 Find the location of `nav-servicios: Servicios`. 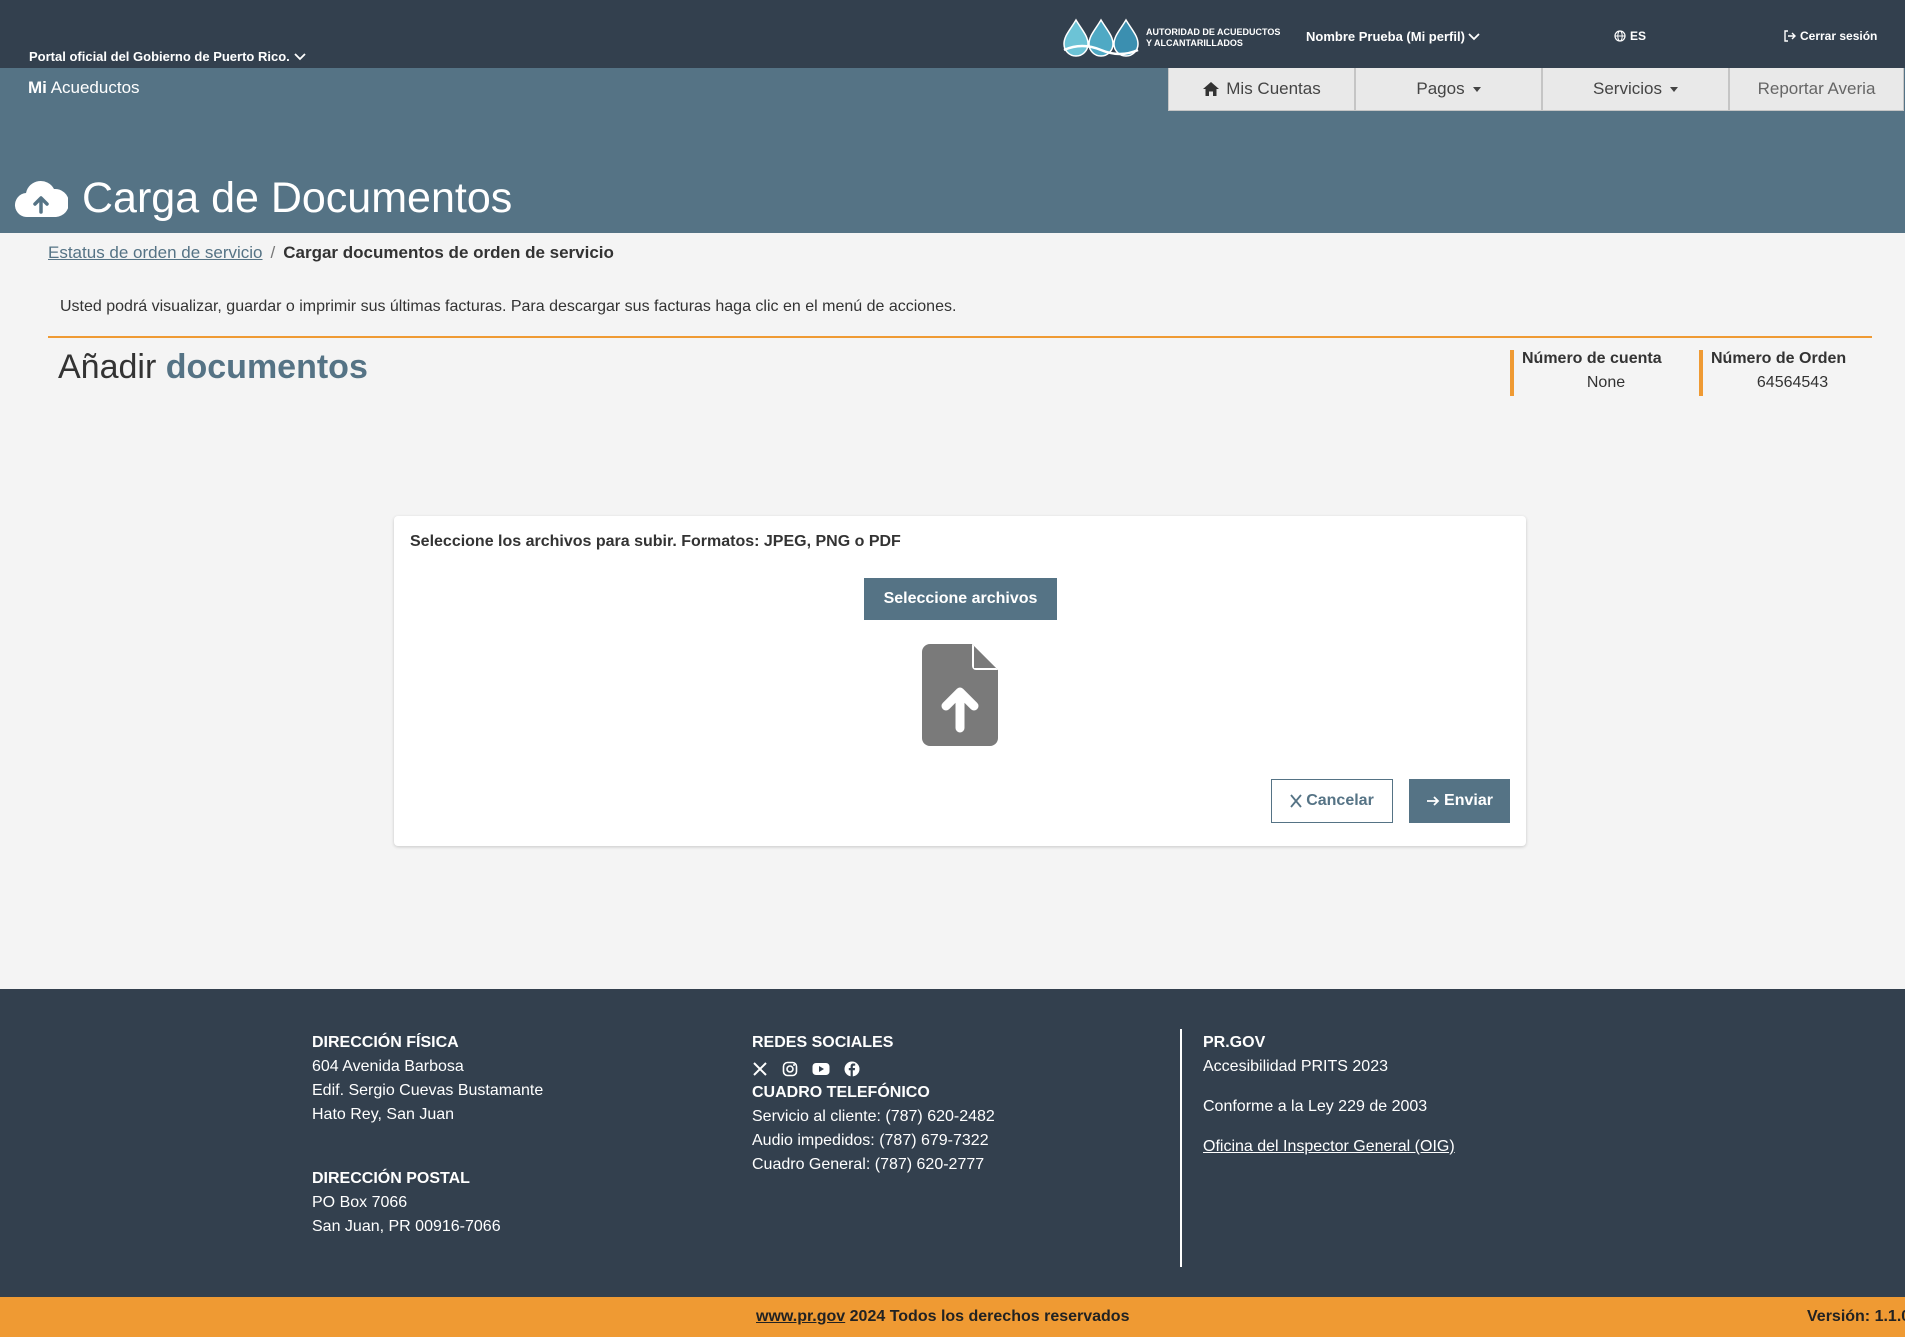

nav-servicios: Servicios is located at coordinates (1635, 89).